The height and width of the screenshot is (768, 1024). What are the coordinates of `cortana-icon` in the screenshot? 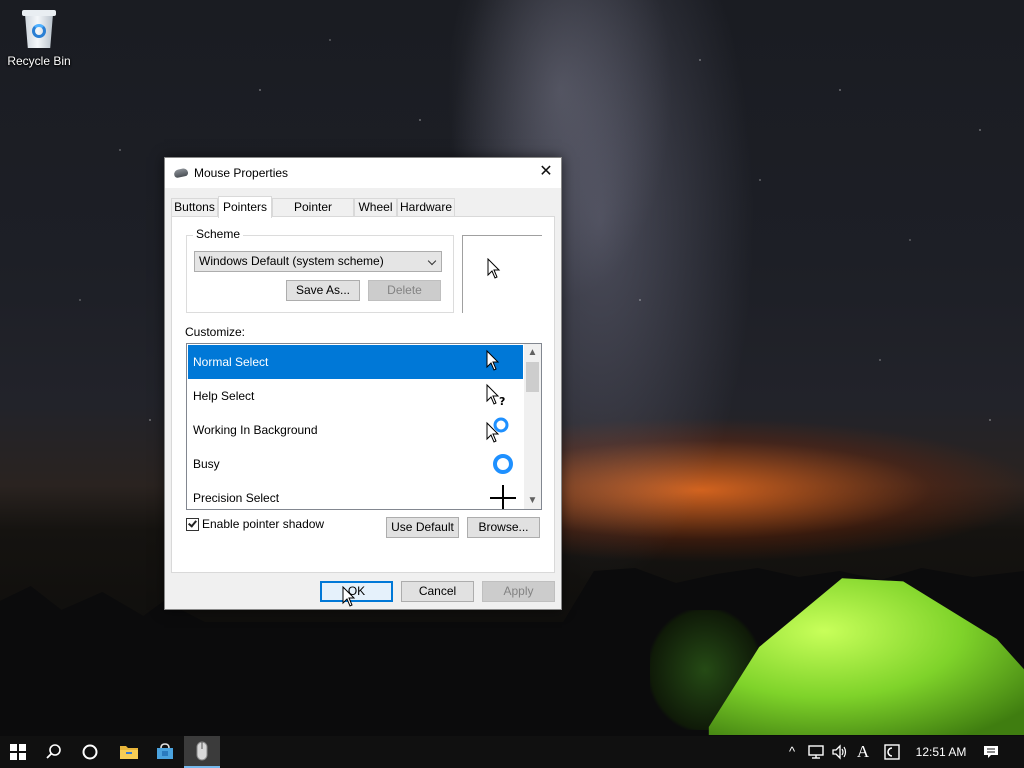 It's located at (90, 752).